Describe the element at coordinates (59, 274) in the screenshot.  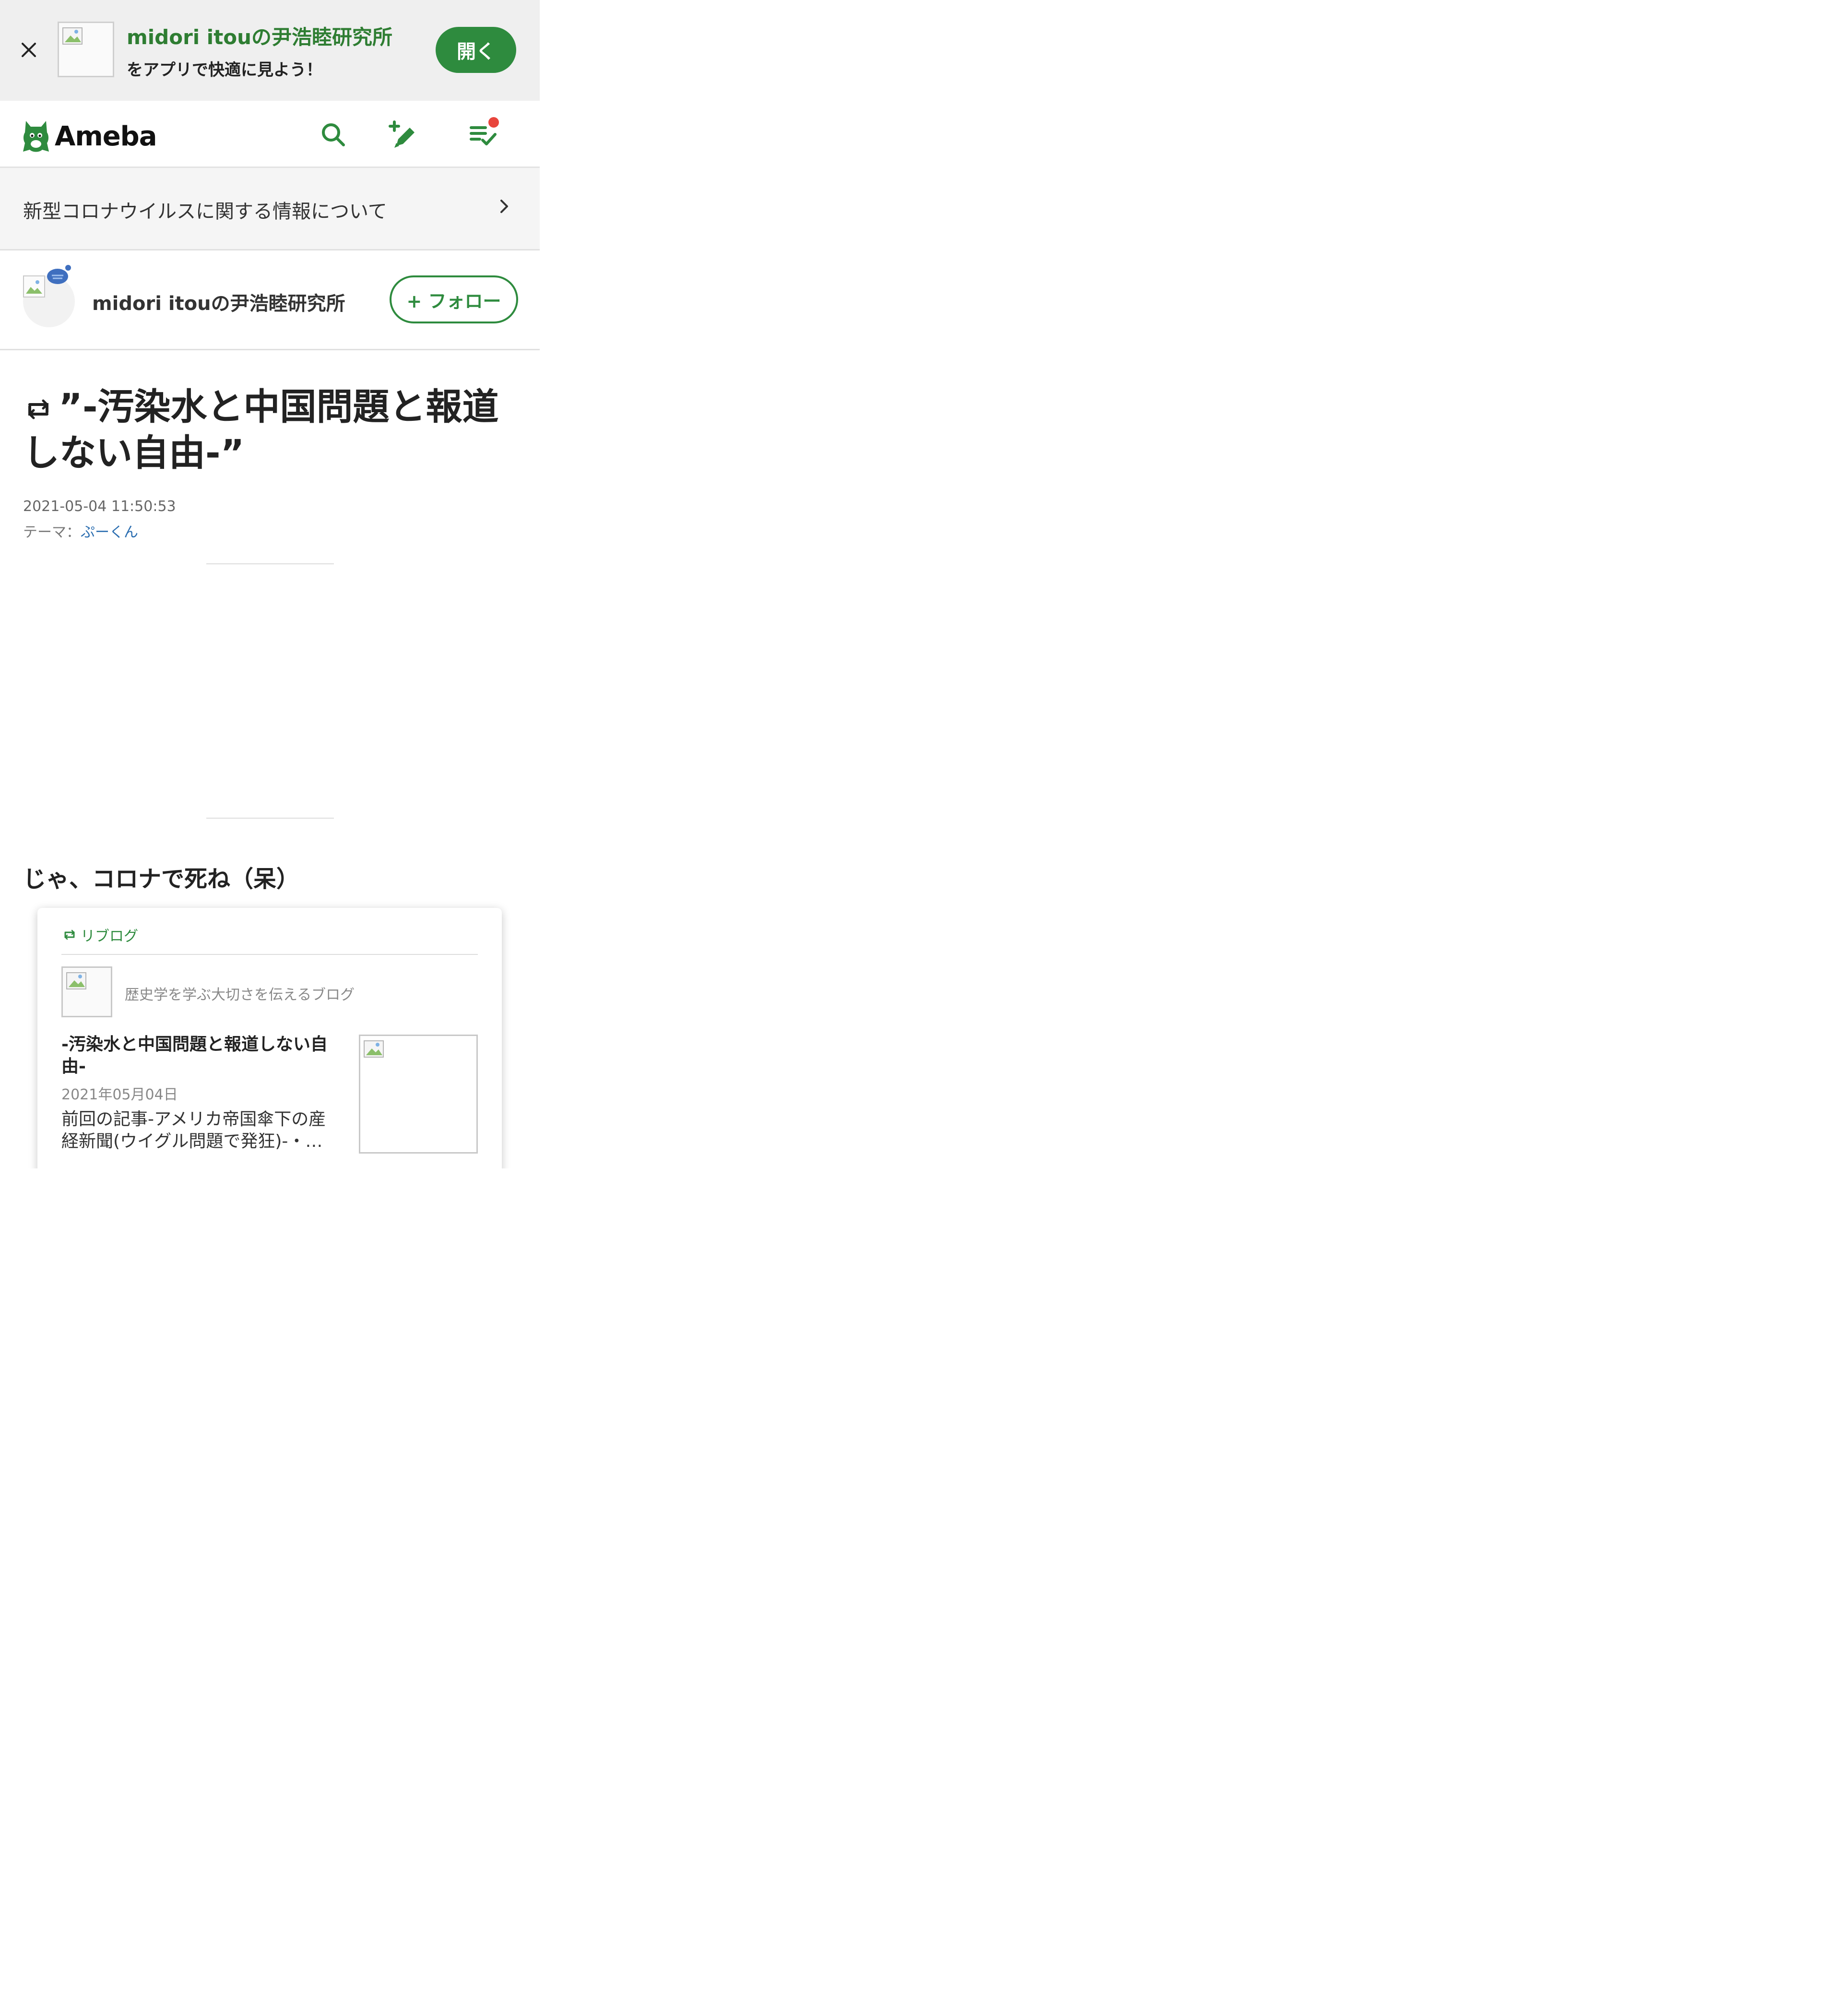
I see `badge-icon` at that location.